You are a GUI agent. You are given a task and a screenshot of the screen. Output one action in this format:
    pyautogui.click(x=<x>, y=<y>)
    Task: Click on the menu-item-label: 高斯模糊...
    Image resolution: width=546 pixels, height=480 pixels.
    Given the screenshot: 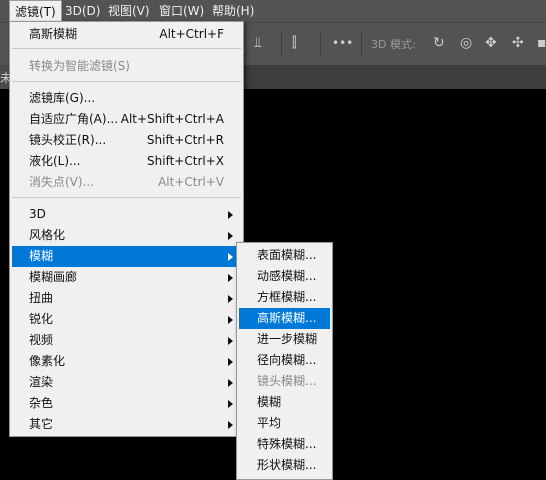 What is the action you would take?
    pyautogui.click(x=287, y=318)
    